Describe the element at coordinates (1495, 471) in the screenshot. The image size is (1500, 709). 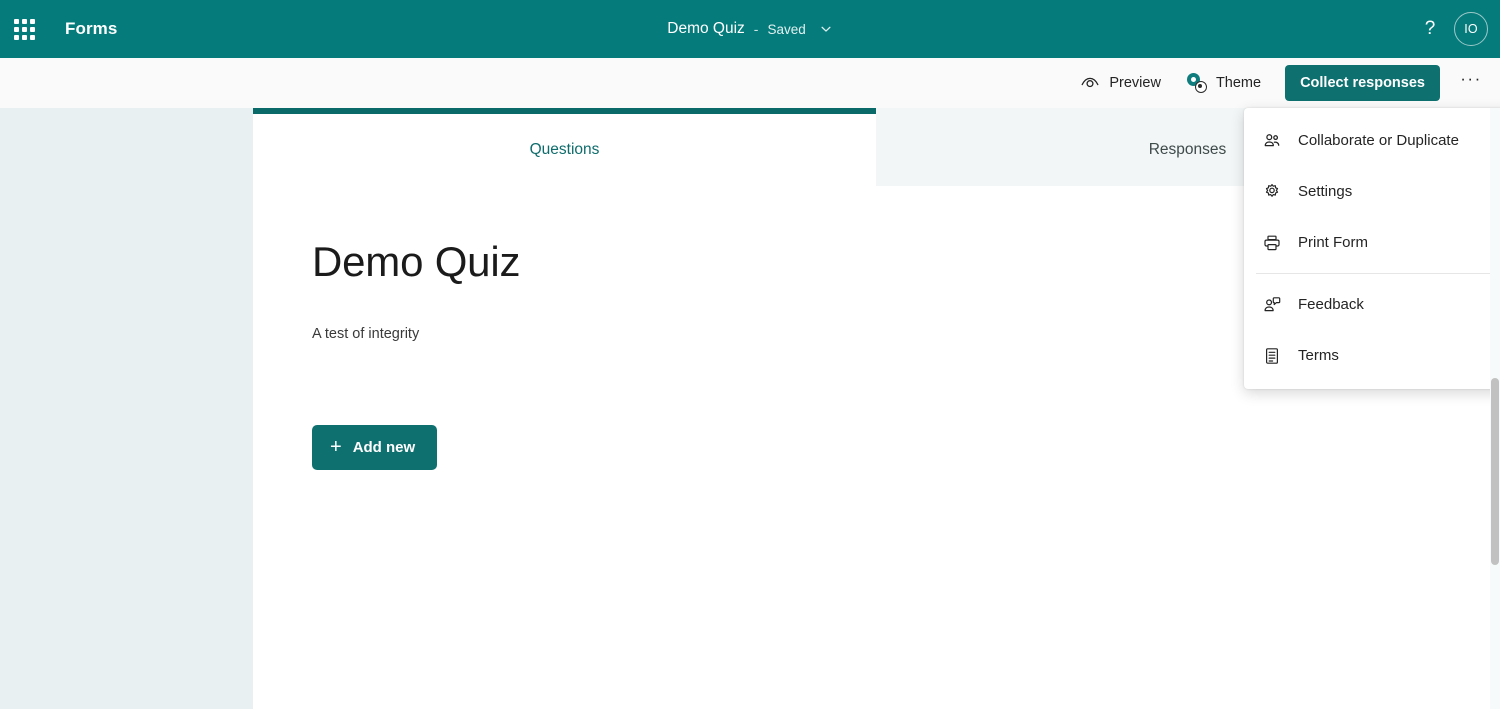
I see `vertical-scrollbar-thumb` at that location.